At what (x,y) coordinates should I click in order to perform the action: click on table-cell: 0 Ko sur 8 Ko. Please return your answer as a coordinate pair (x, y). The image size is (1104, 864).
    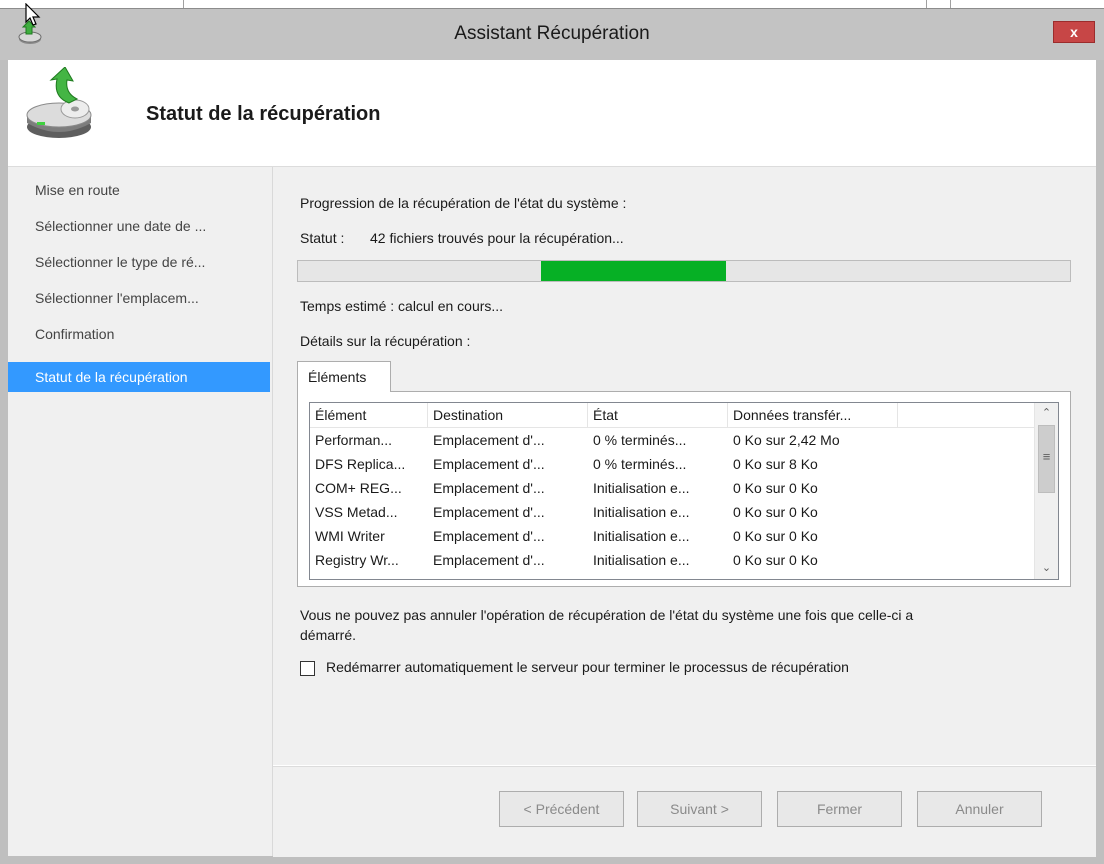
    Looking at the image, I should click on (775, 464).